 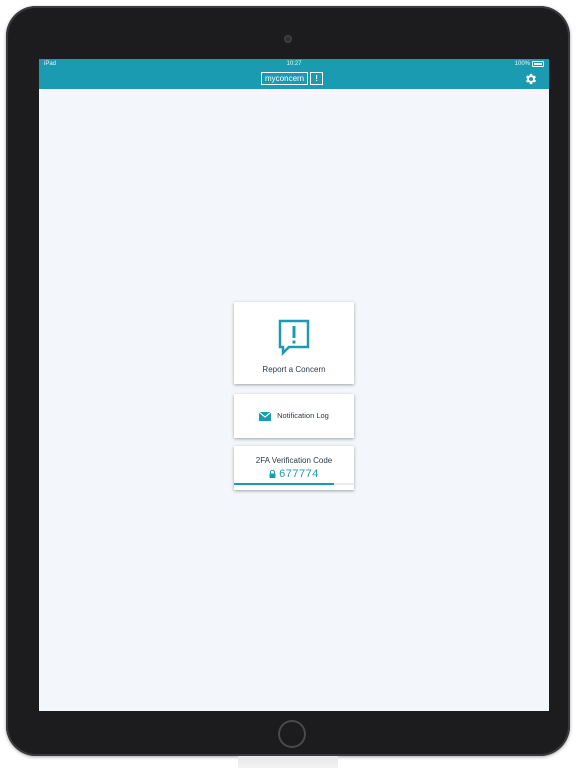 What do you see at coordinates (303, 415) in the screenshot?
I see `notification-log-label: Notification Log` at bounding box center [303, 415].